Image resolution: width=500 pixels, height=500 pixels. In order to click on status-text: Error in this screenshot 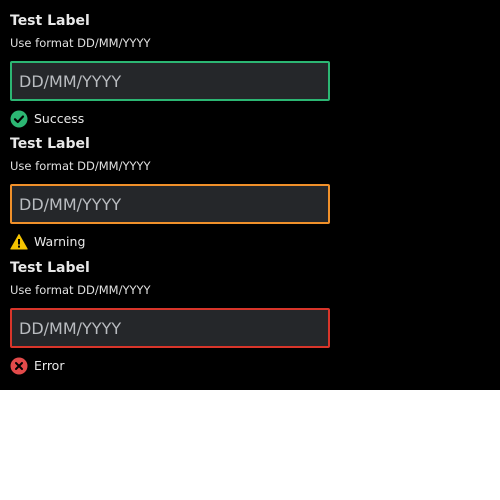, I will do `click(49, 365)`.